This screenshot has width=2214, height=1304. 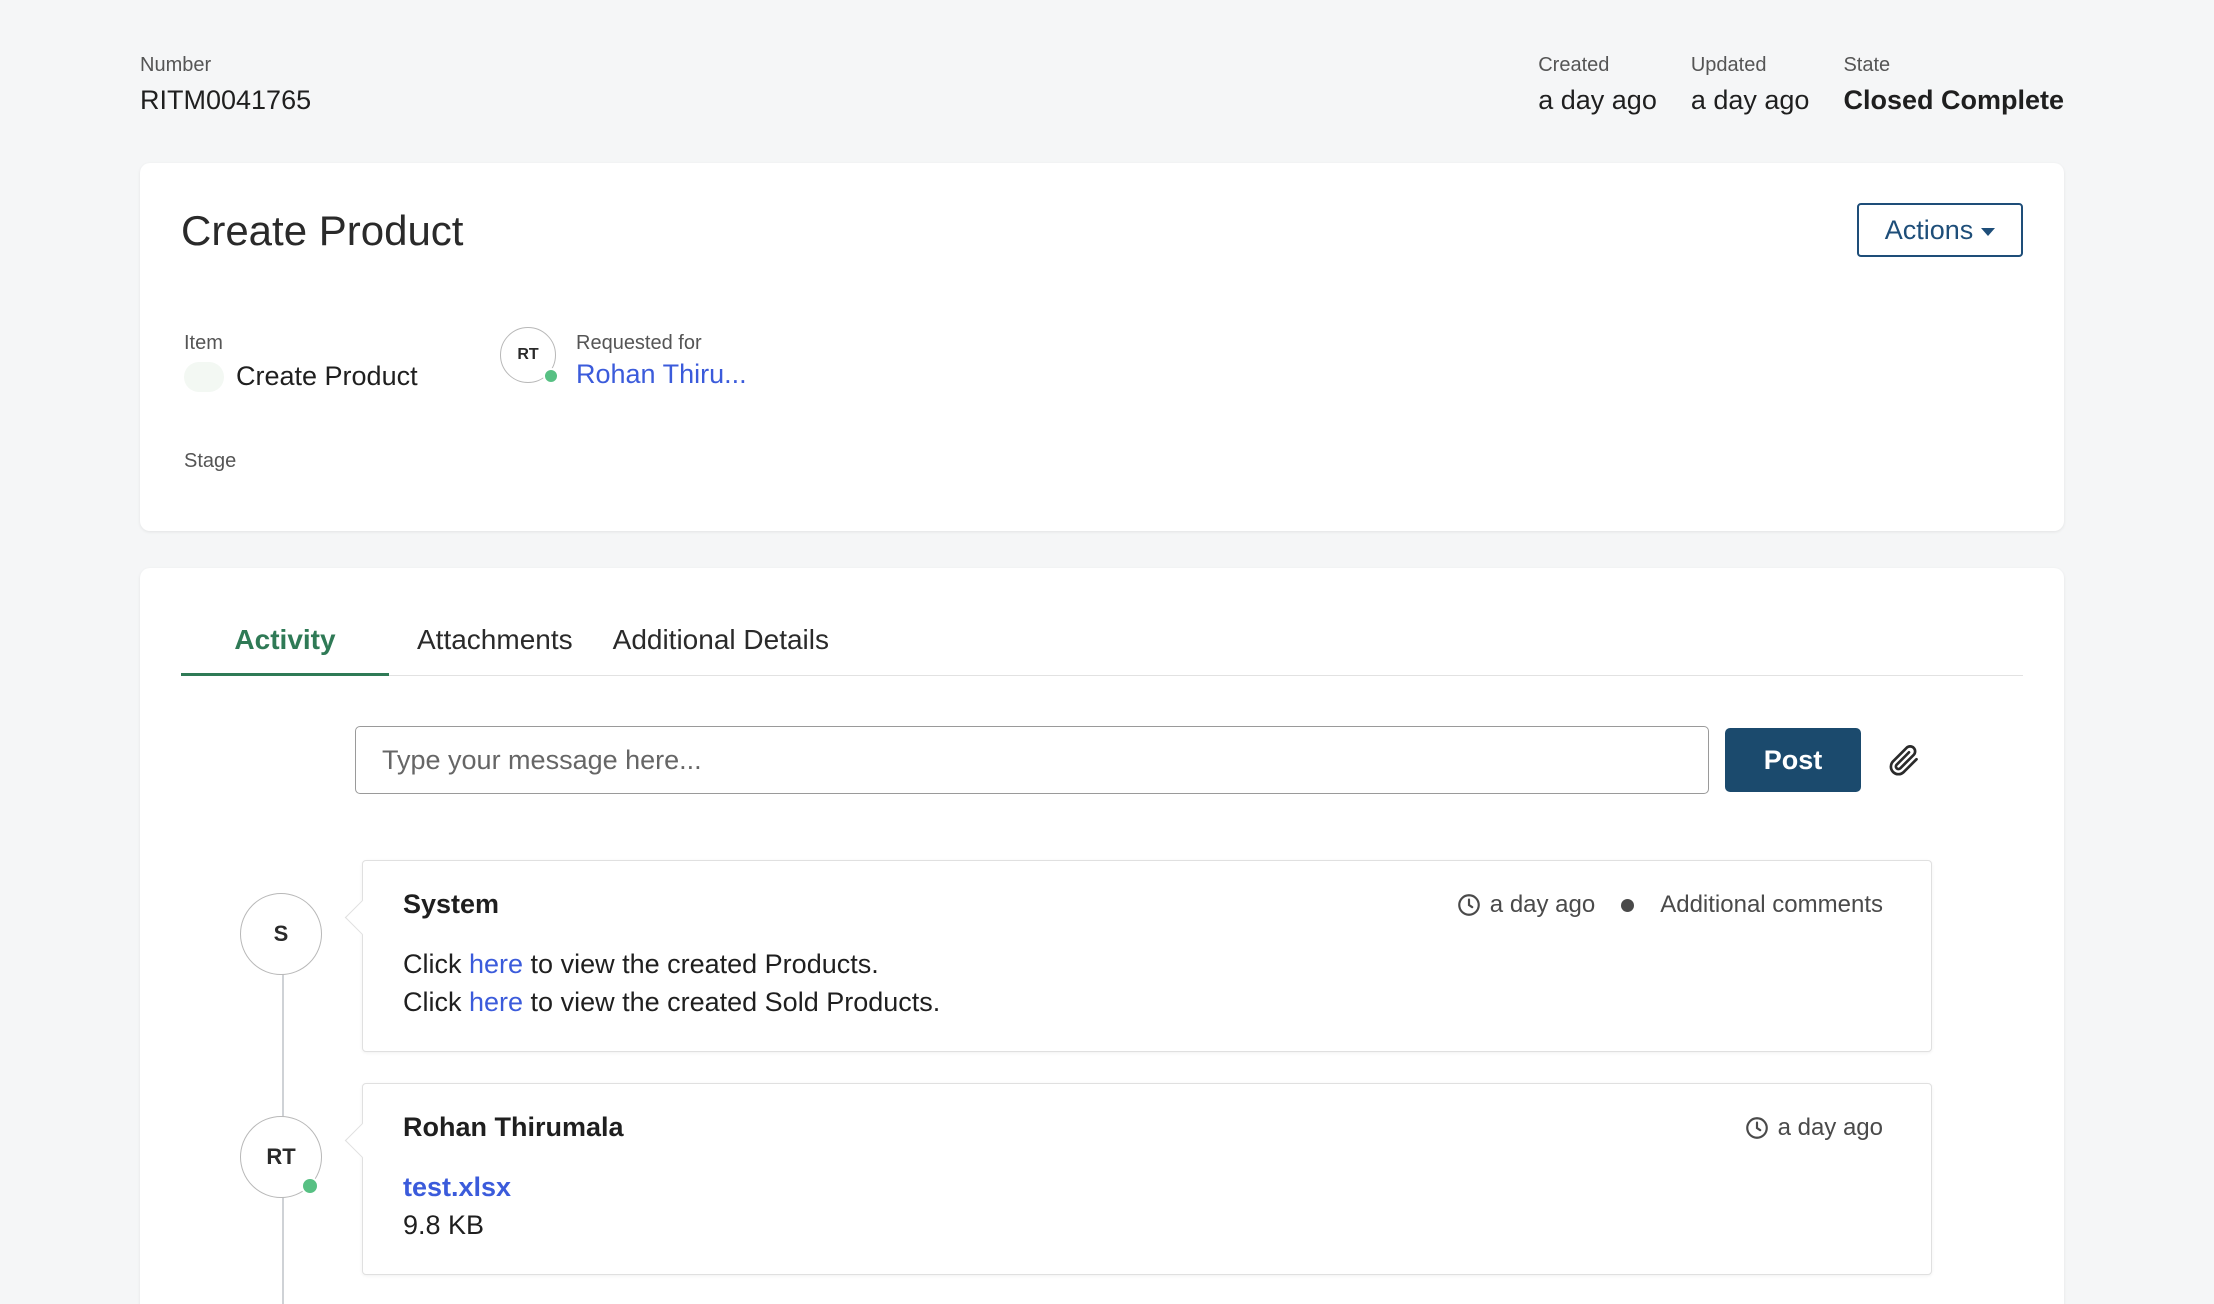 I want to click on bullet-icon, so click(x=1628, y=905).